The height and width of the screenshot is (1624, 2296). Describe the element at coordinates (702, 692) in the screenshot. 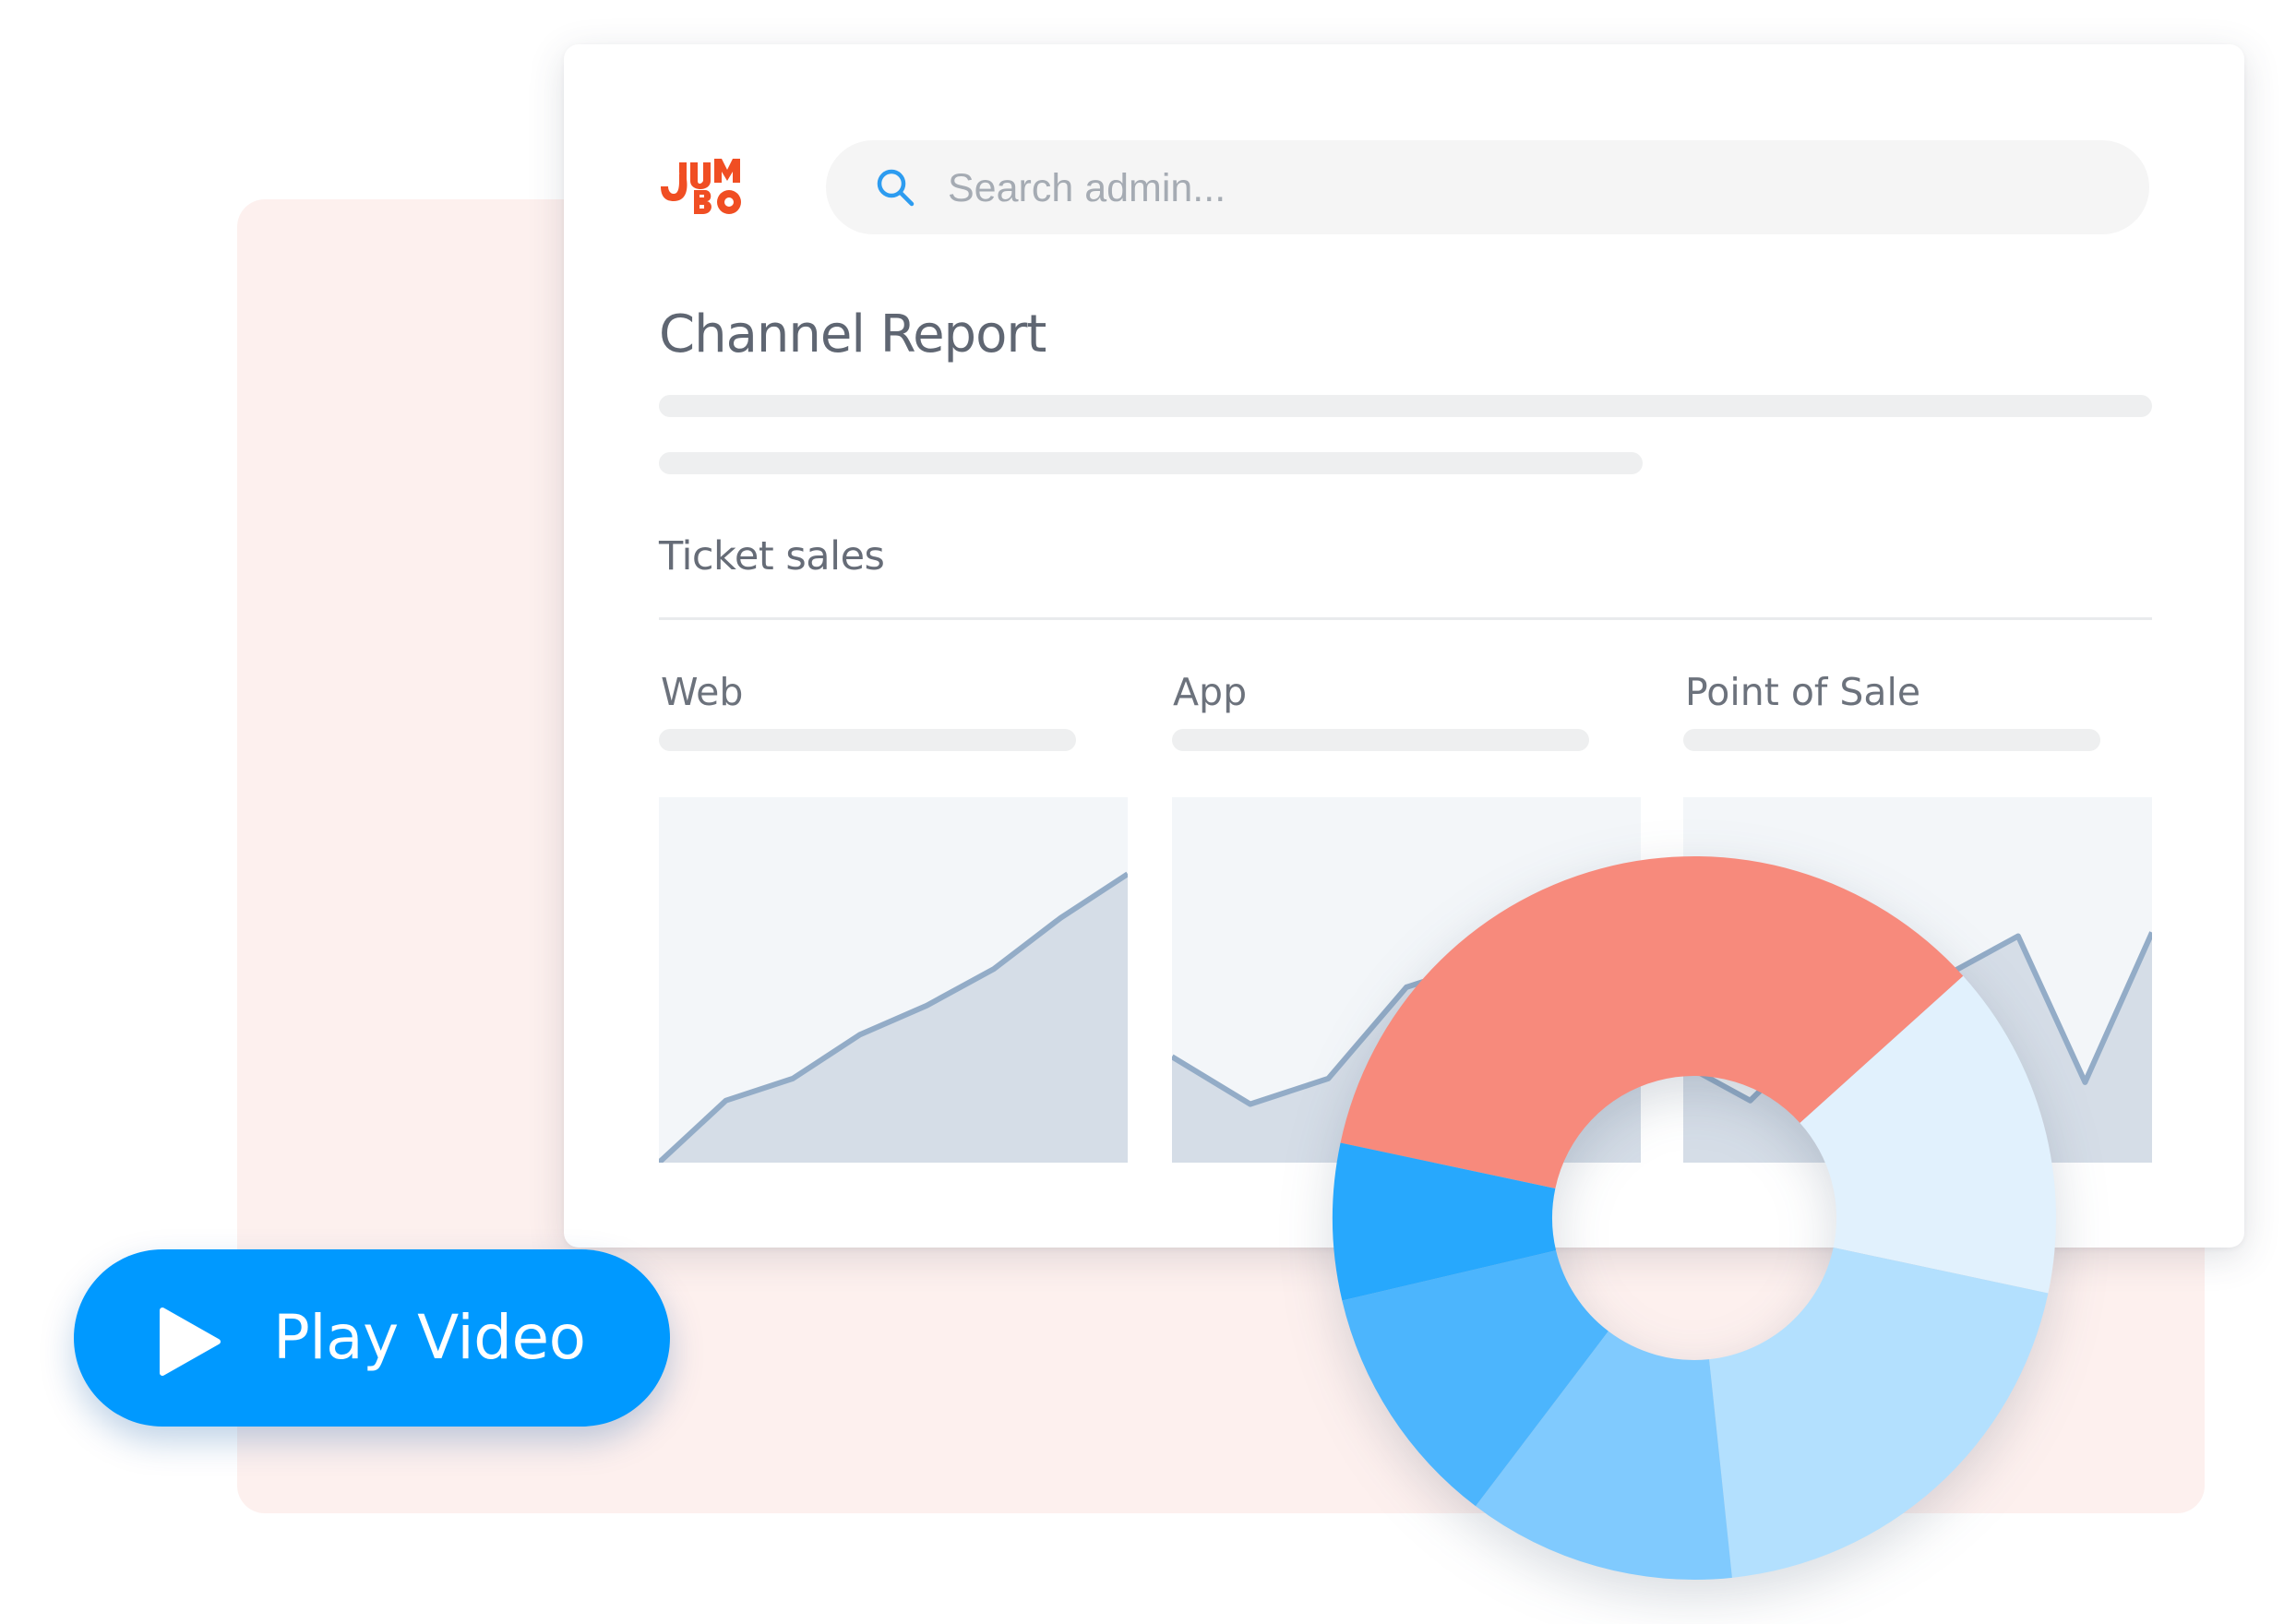

I see `column-label-web: Web` at that location.